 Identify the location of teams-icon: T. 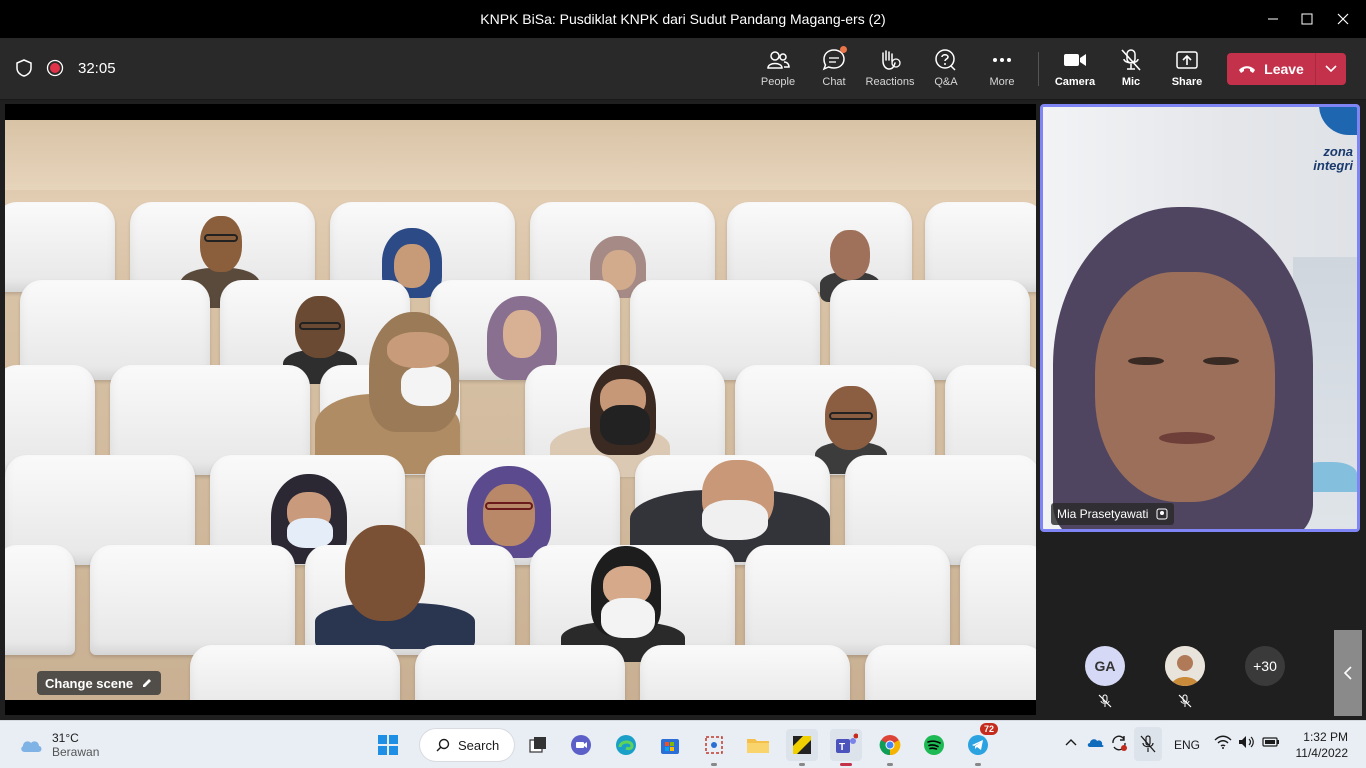
(847, 743).